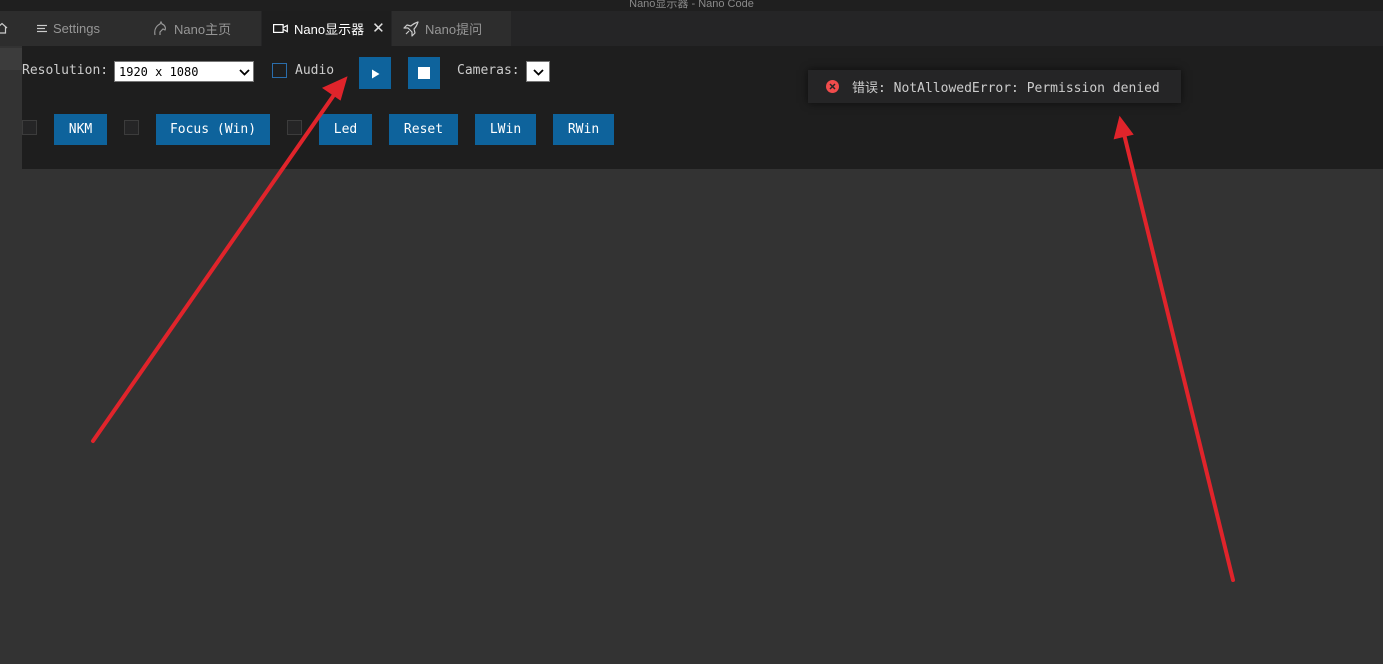 Image resolution: width=1383 pixels, height=664 pixels. I want to click on tab-settings: Settings, so click(82, 28).